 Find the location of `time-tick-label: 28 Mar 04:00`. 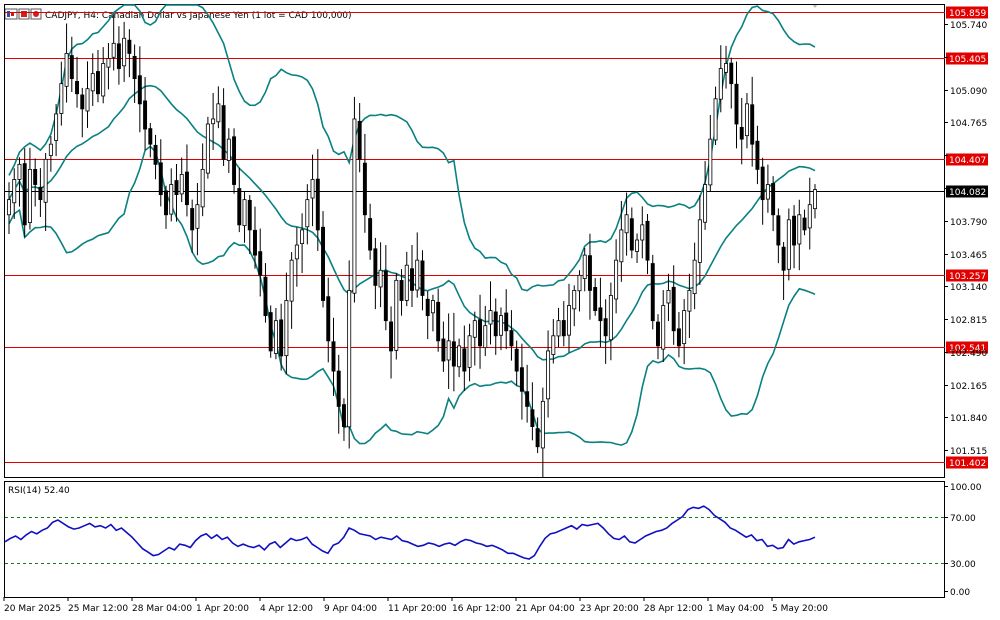

time-tick-label: 28 Mar 04:00 is located at coordinates (162, 609).